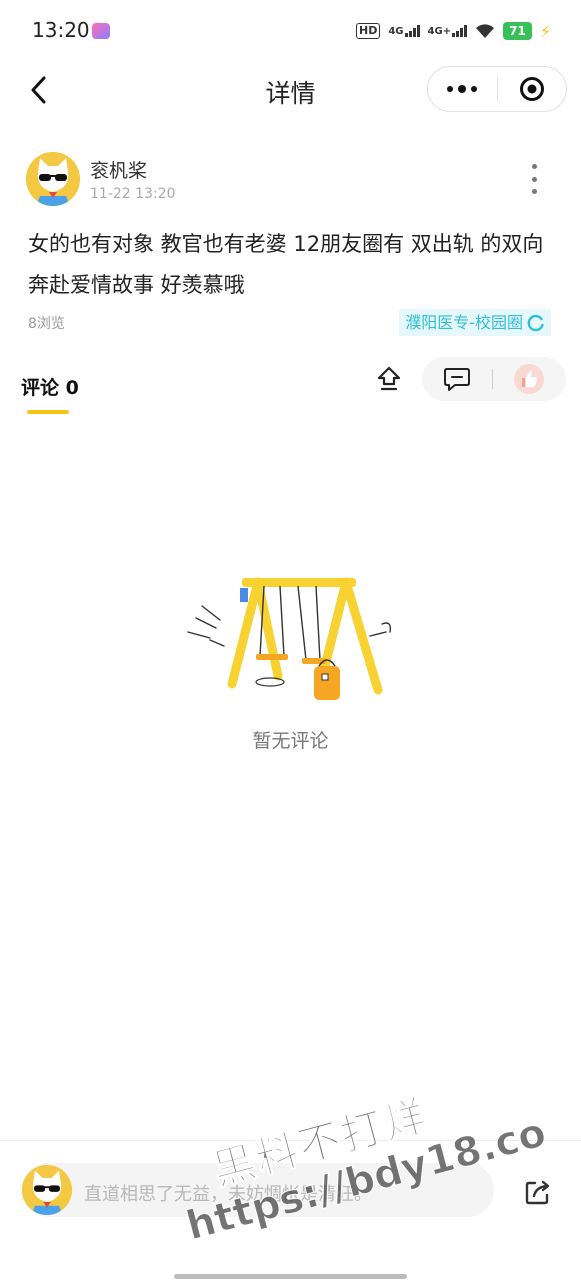  I want to click on author-row: 衮杋桨 11-22 13:20, so click(291, 180).